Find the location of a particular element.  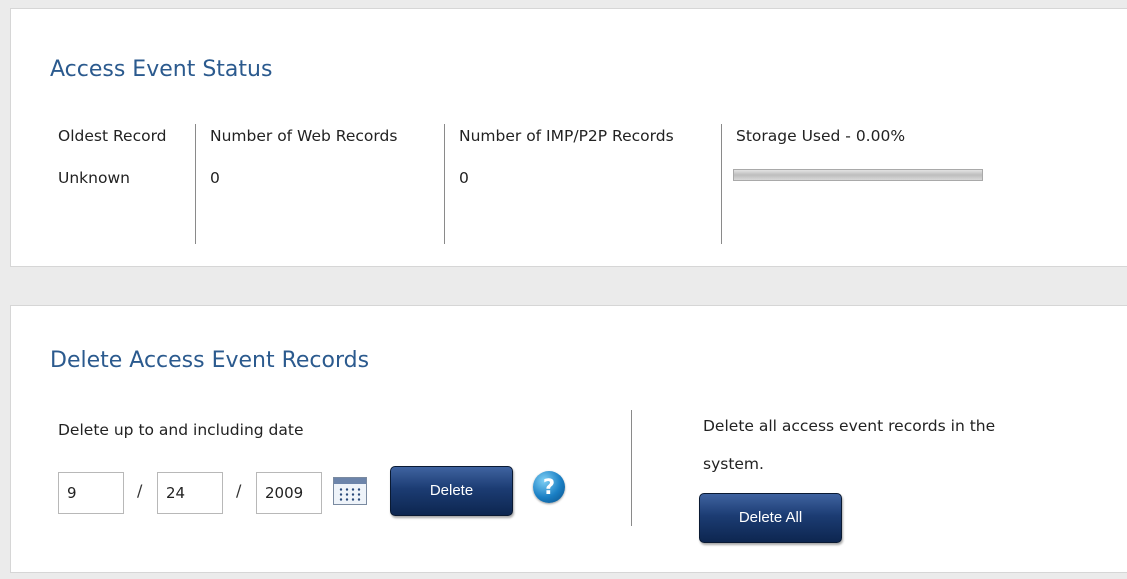

year-input is located at coordinates (289, 493).